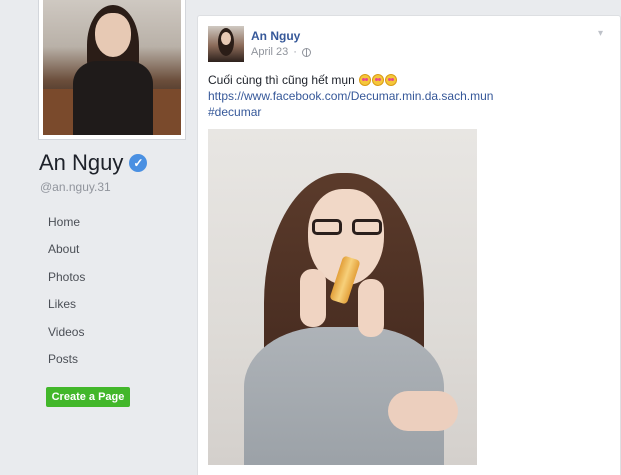  What do you see at coordinates (275, 36) in the screenshot?
I see `post-author-name: An Nguy` at bounding box center [275, 36].